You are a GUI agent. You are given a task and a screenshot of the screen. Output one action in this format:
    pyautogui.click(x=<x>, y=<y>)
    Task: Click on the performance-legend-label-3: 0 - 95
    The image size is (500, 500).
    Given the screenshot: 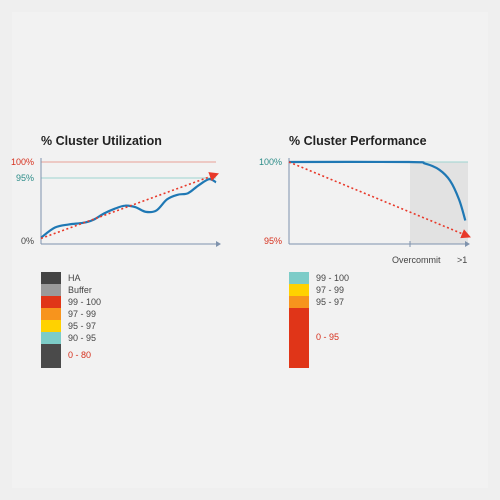 What is the action you would take?
    pyautogui.click(x=327, y=337)
    